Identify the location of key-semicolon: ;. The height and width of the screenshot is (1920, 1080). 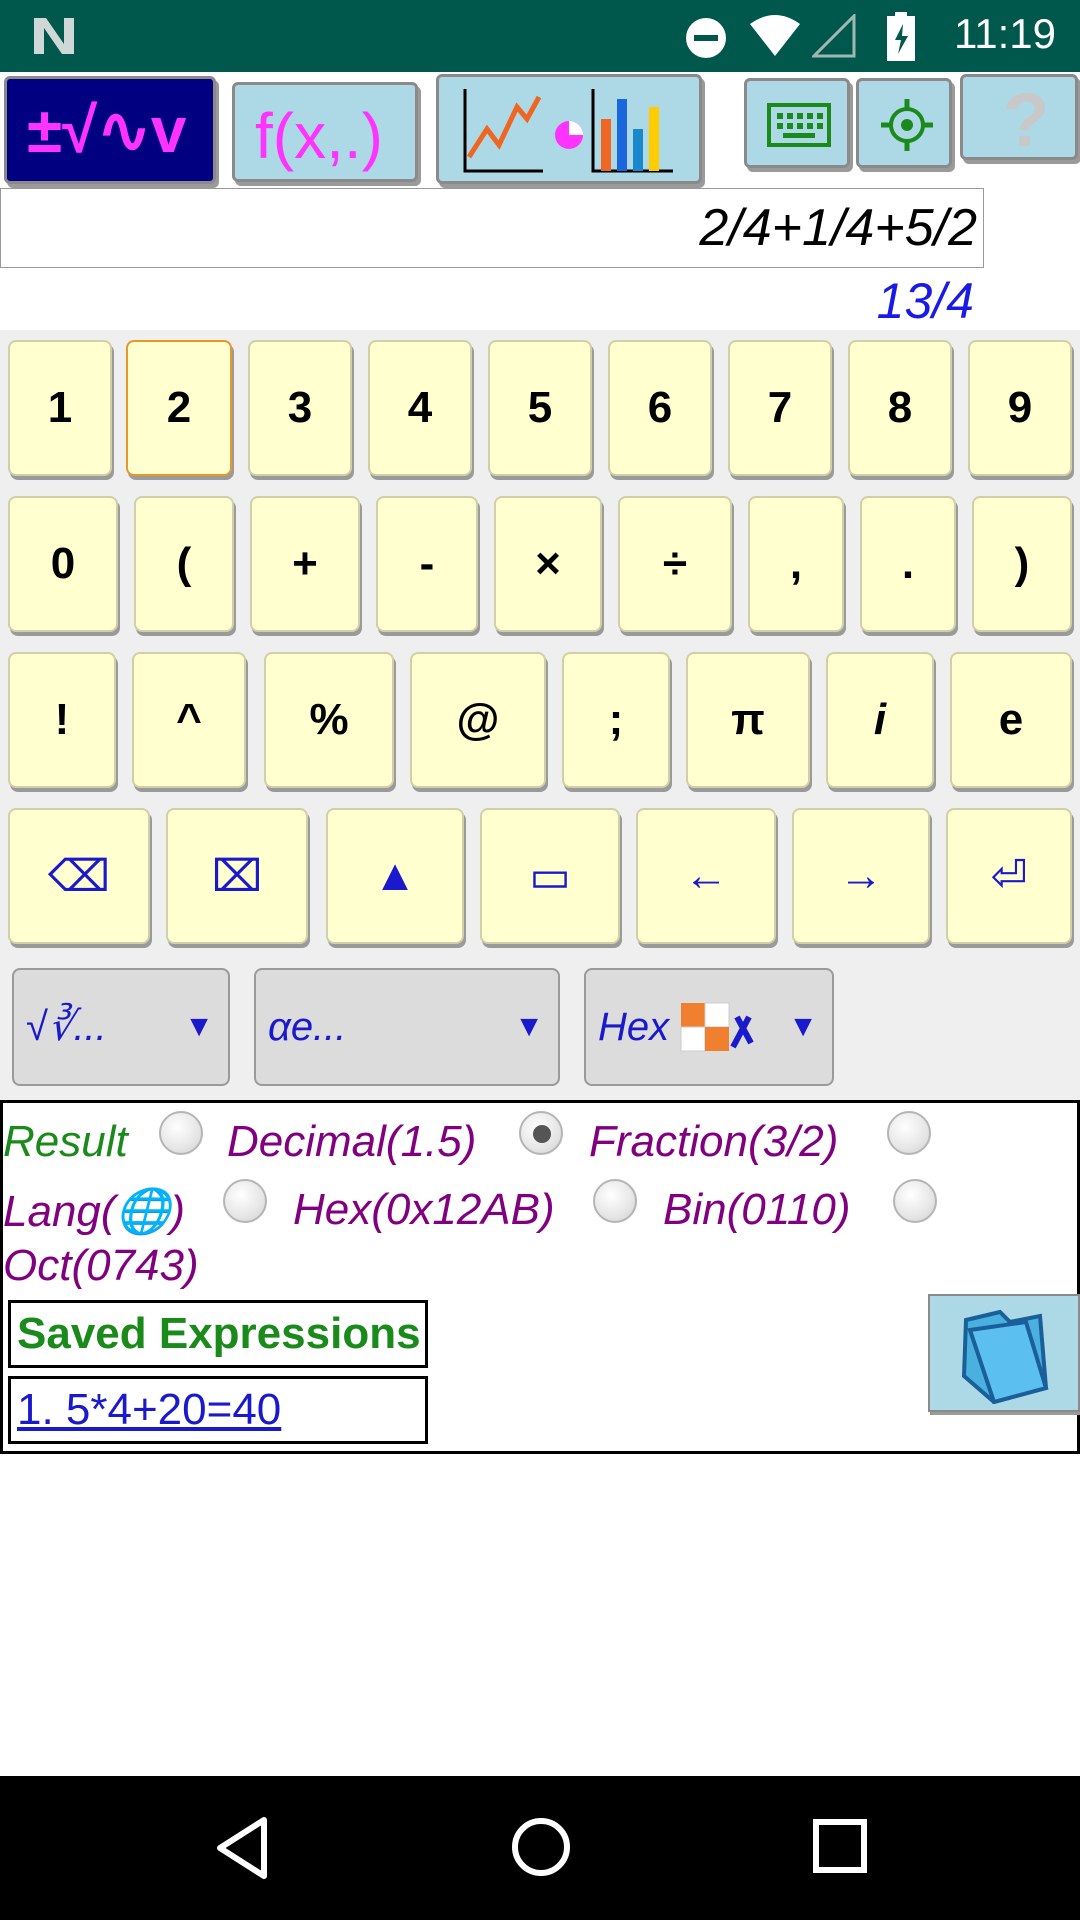
(616, 720).